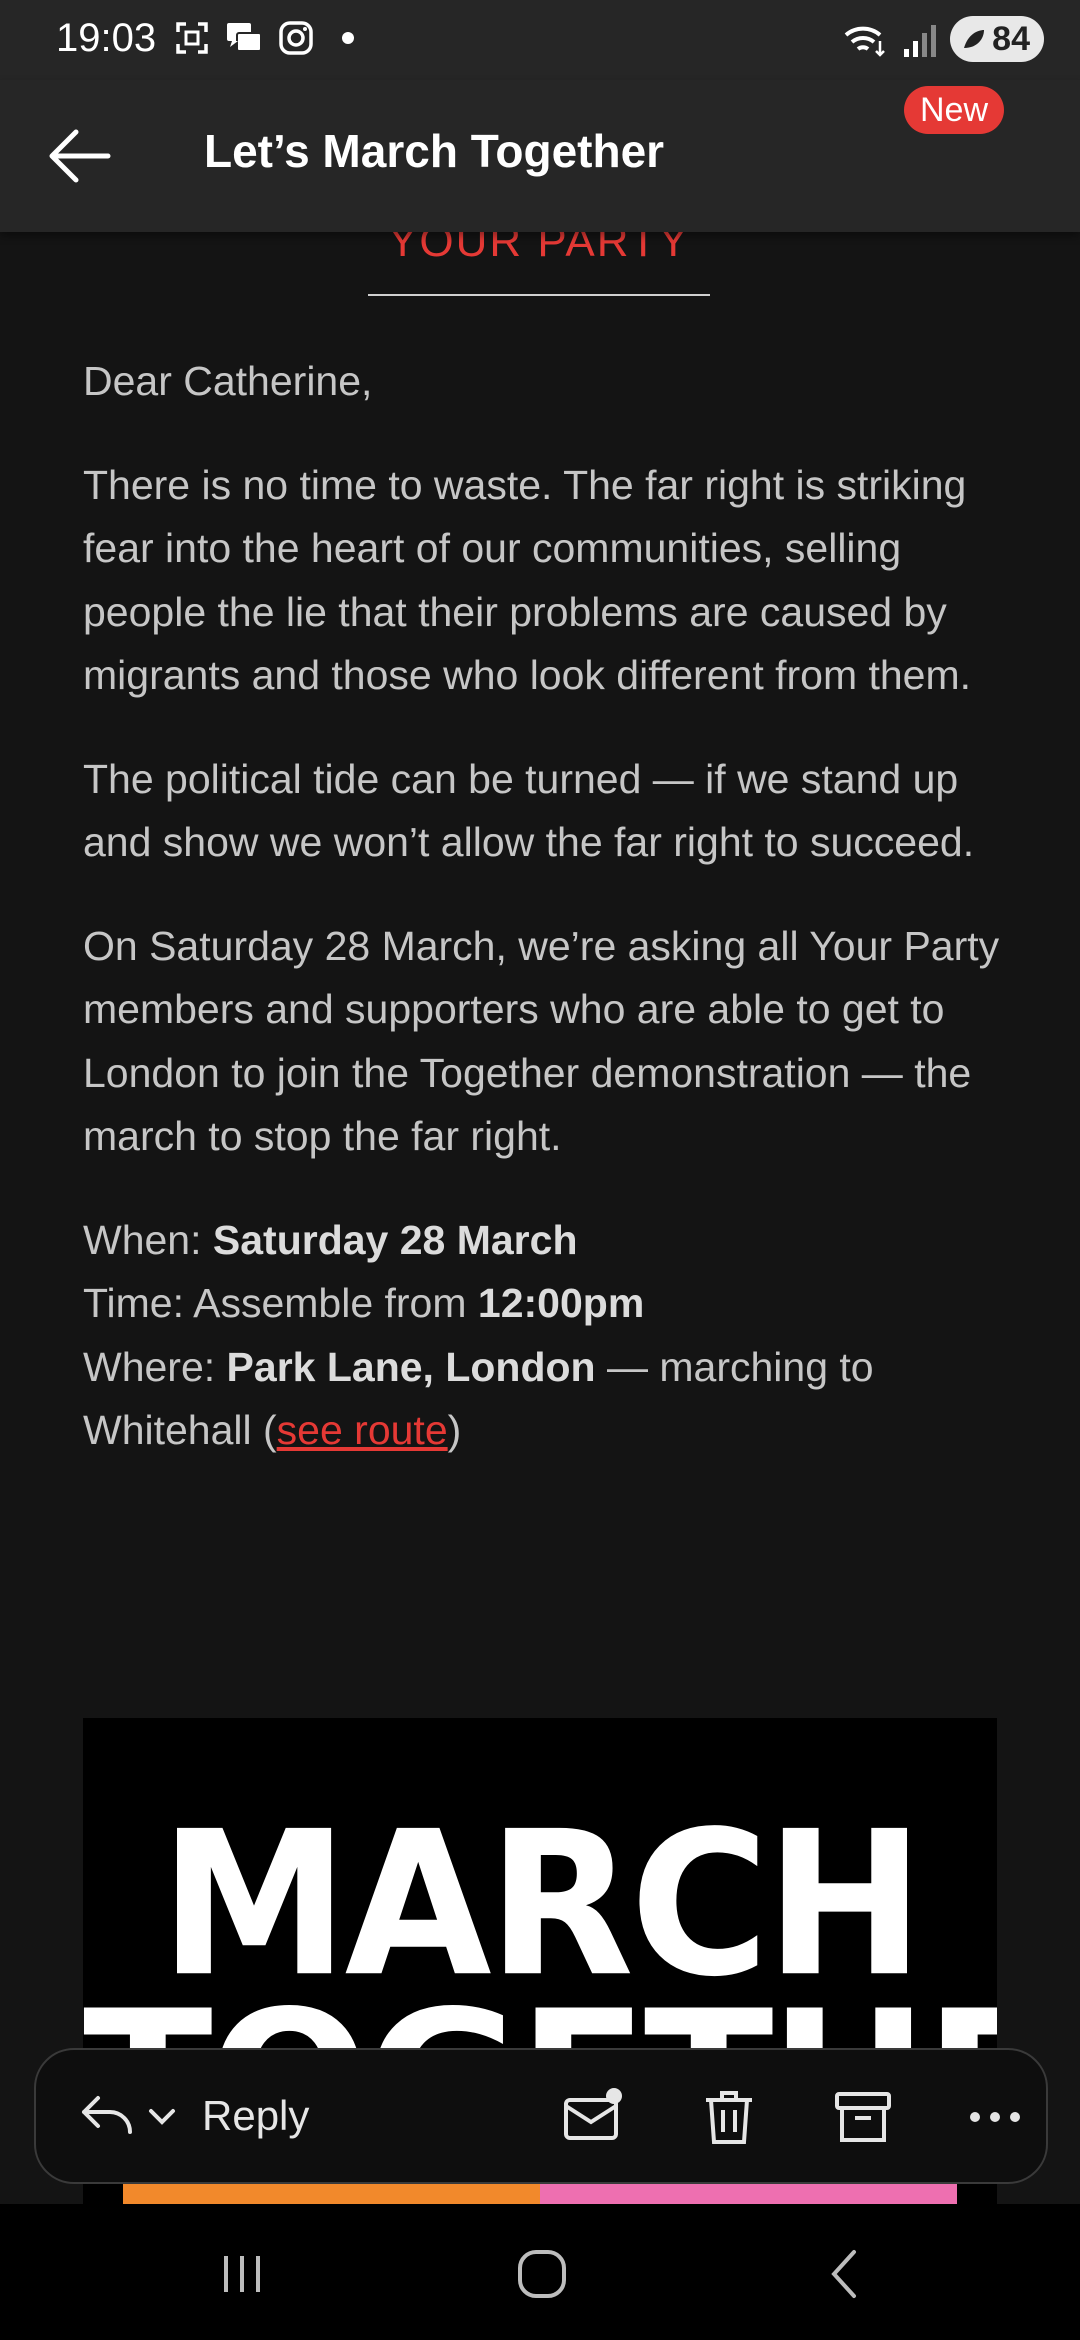  Describe the element at coordinates (362, 1430) in the screenshot. I see `see-route-link: see route` at that location.